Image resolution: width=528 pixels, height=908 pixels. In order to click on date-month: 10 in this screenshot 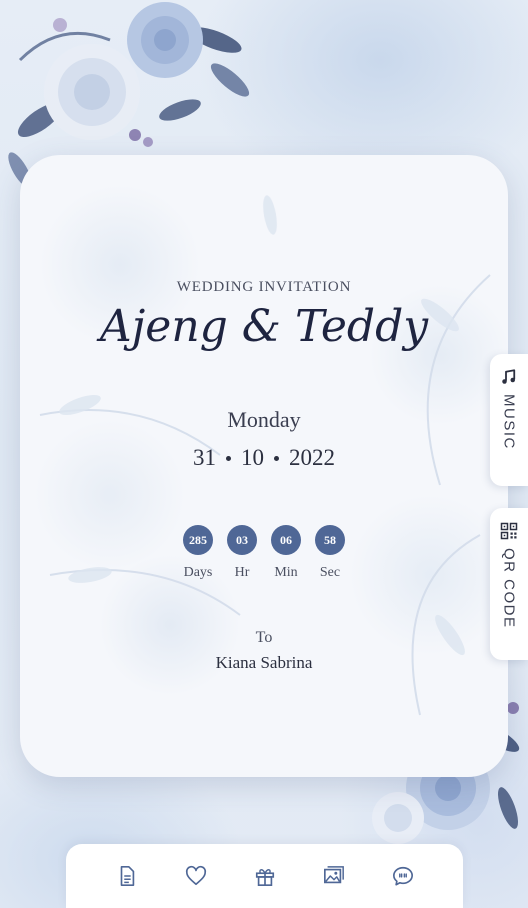, I will do `click(252, 457)`.